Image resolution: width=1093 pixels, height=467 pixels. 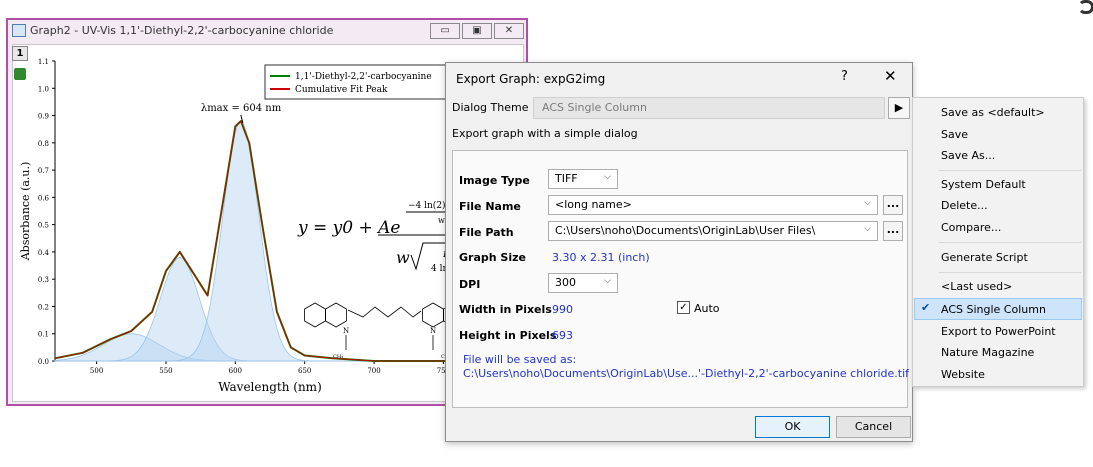 I want to click on y-tick-label: 0.7, so click(x=43, y=171).